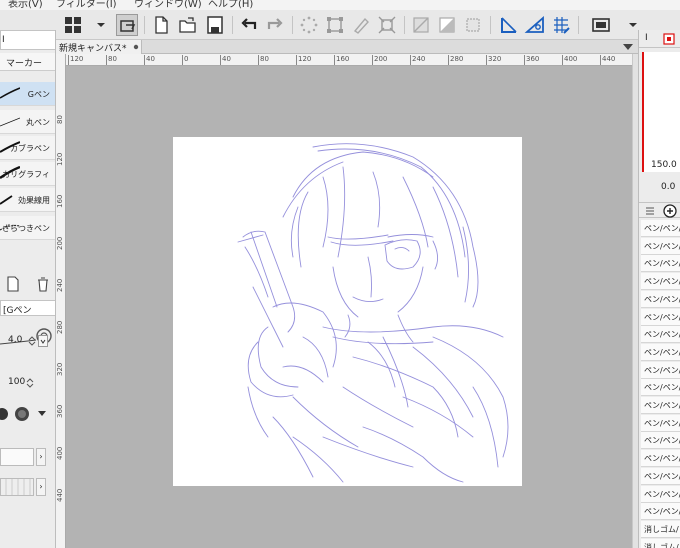  What do you see at coordinates (99, 47) in the screenshot?
I see `canvas-tab: 新規キャンバス*` at bounding box center [99, 47].